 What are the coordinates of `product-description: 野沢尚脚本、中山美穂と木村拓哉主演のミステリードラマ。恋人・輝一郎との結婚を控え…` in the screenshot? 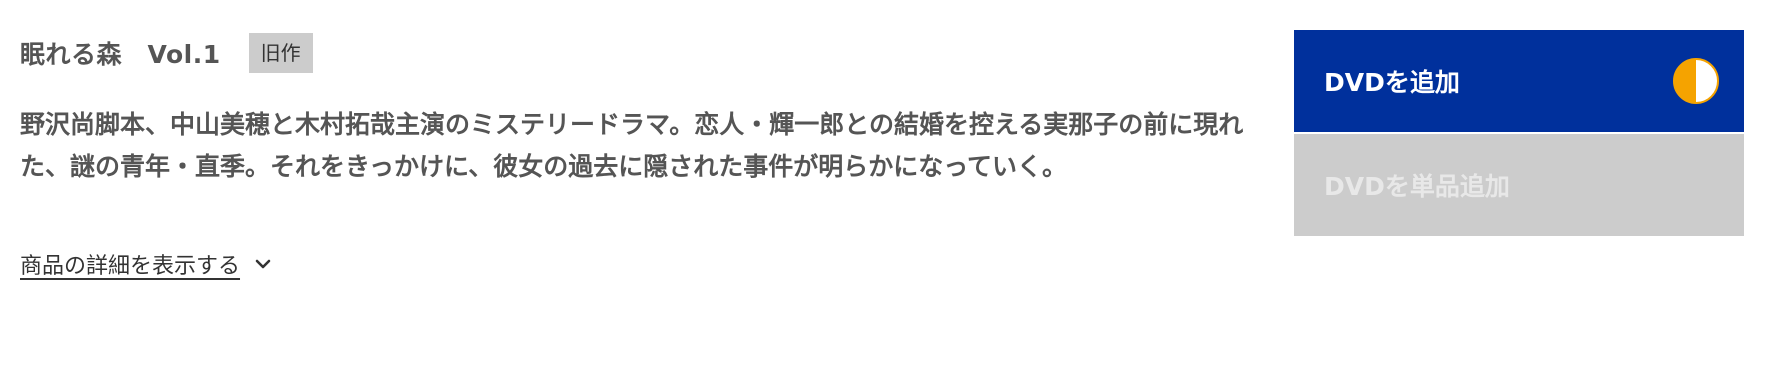 It's located at (632, 145).